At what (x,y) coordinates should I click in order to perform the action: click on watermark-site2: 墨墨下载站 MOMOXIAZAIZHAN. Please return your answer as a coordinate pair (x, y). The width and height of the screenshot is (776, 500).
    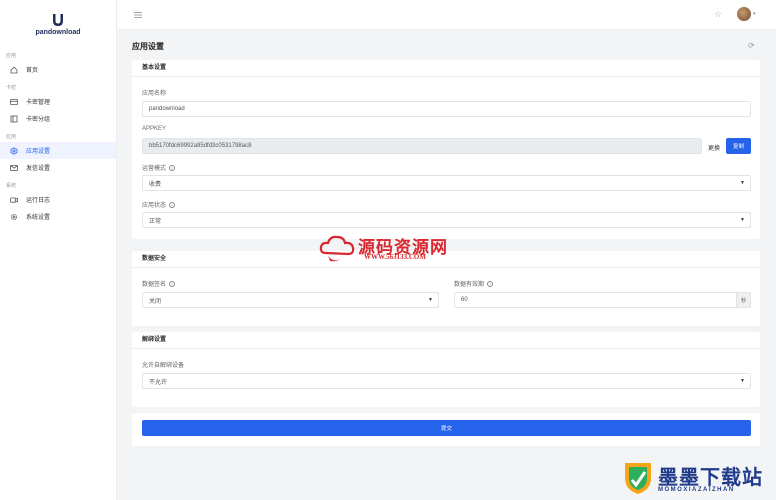
    Looking at the image, I should click on (697, 479).